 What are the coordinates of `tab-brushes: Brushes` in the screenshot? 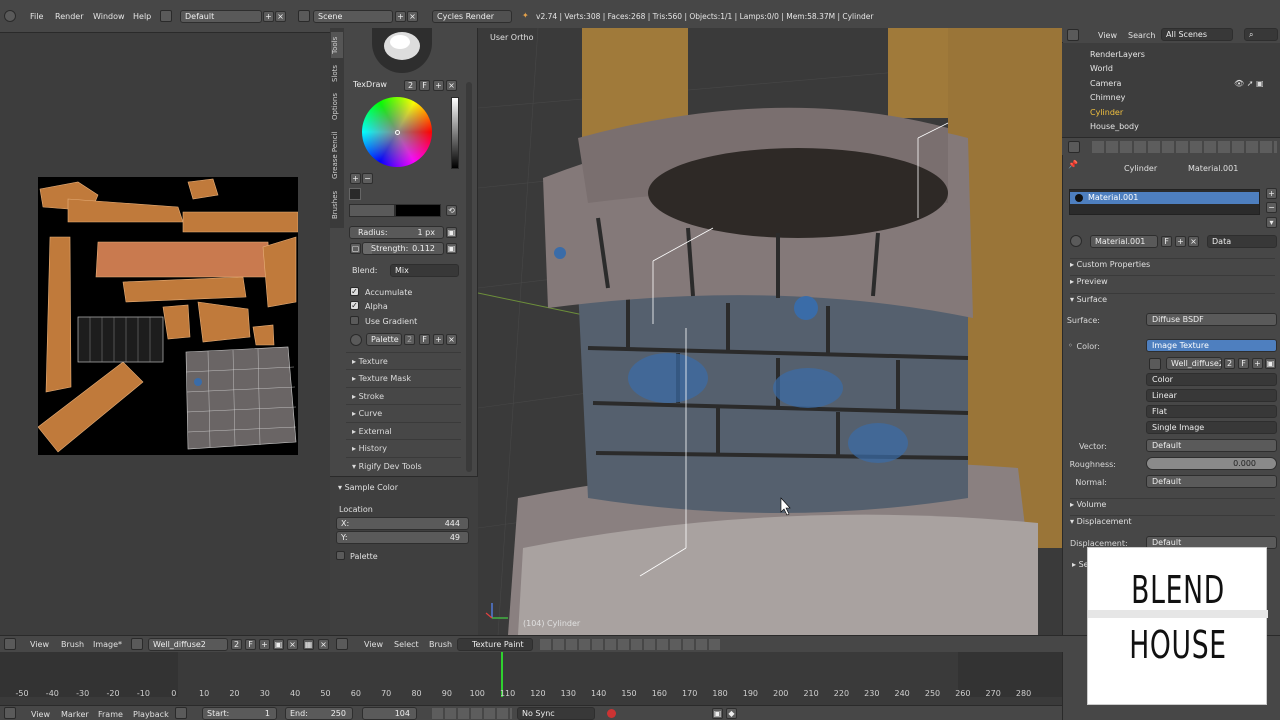 It's located at (337, 205).